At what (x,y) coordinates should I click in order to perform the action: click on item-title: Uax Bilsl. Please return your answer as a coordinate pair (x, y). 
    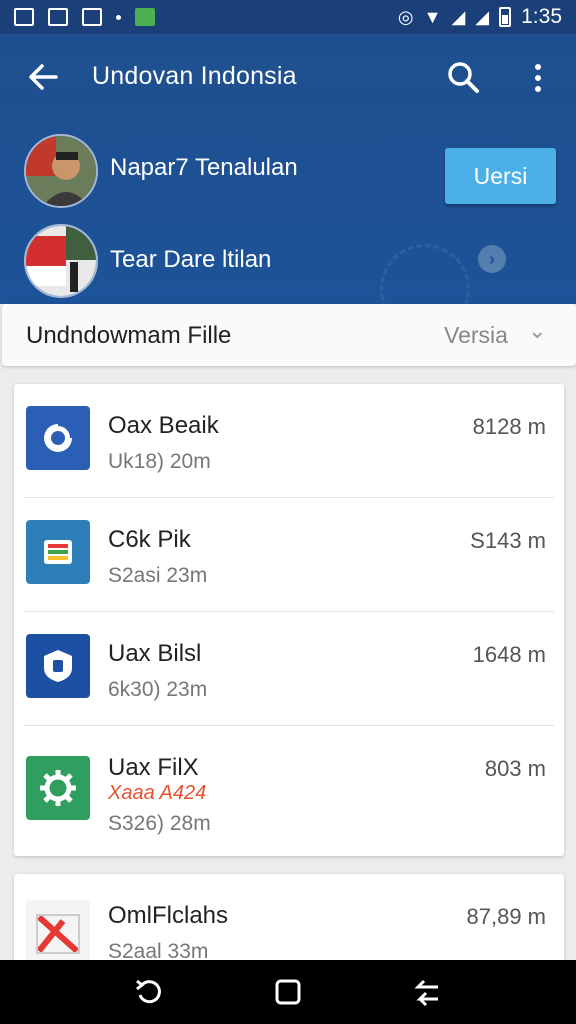
    Looking at the image, I should click on (155, 653).